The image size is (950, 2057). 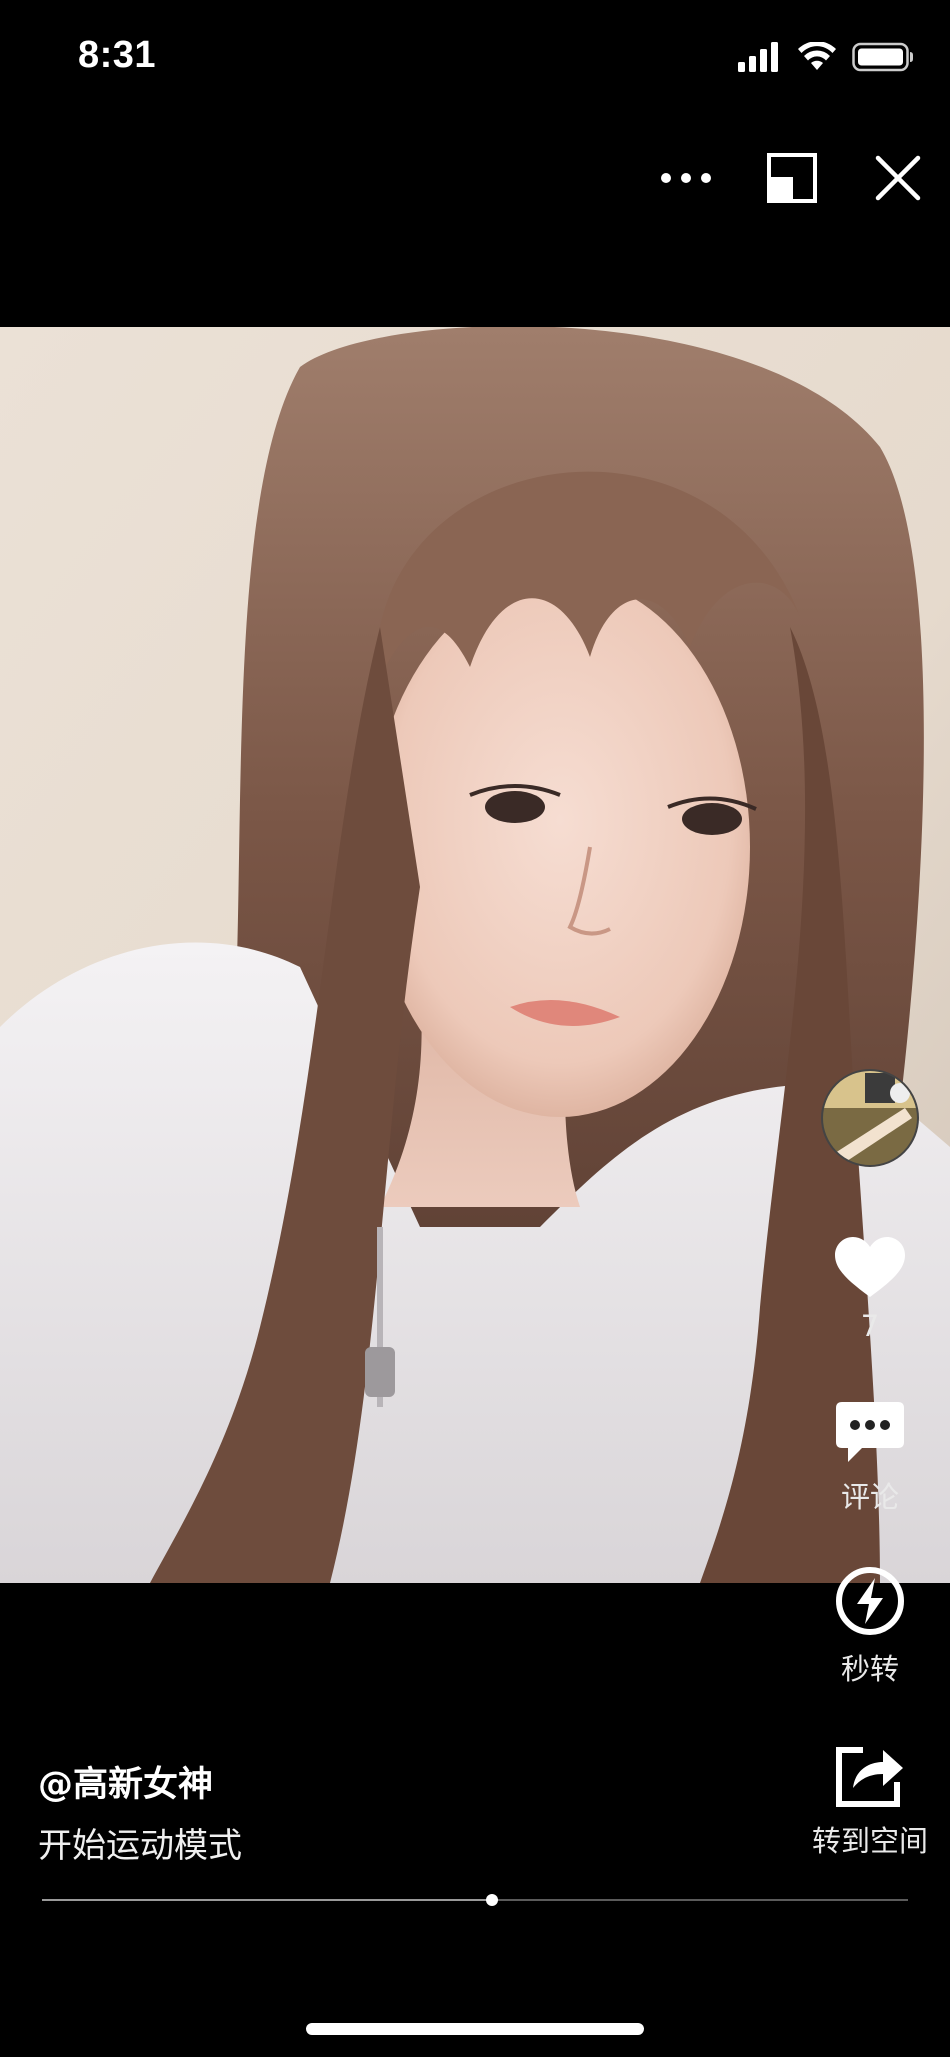 I want to click on status-time: 8:31, so click(x=117, y=55).